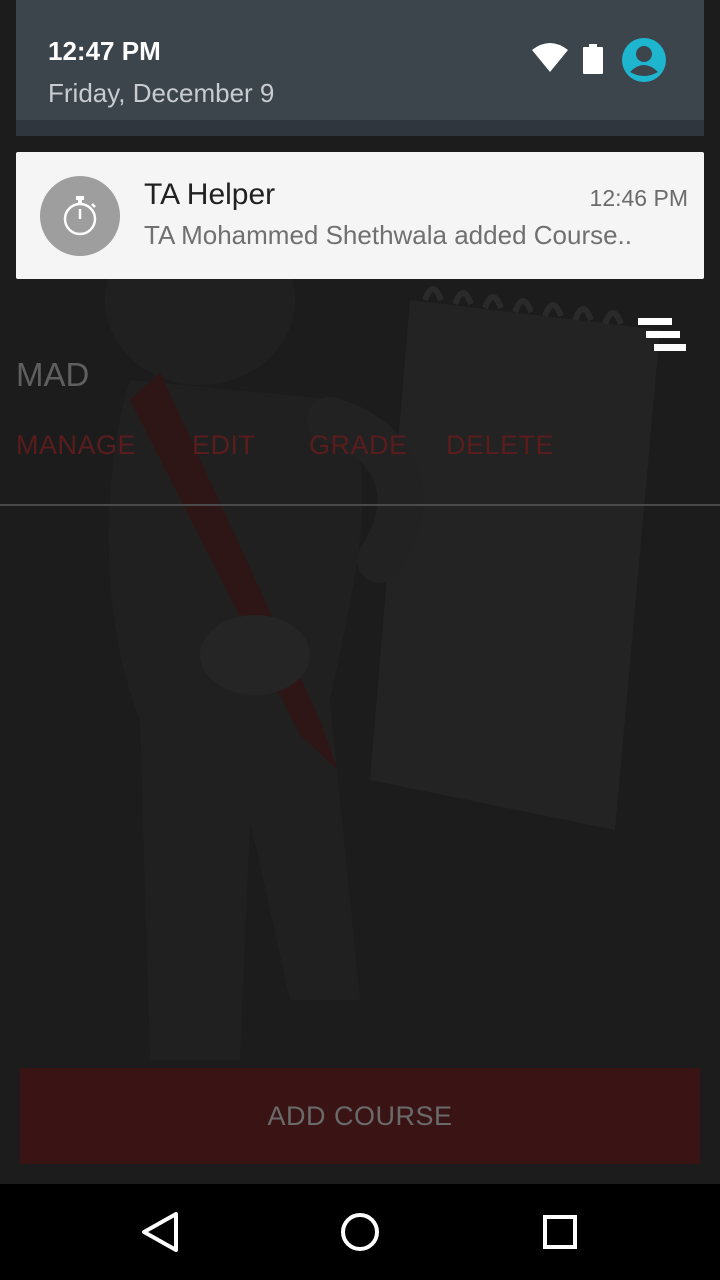 This screenshot has height=1280, width=720. What do you see at coordinates (360, 128) in the screenshot?
I see `shade-handle` at bounding box center [360, 128].